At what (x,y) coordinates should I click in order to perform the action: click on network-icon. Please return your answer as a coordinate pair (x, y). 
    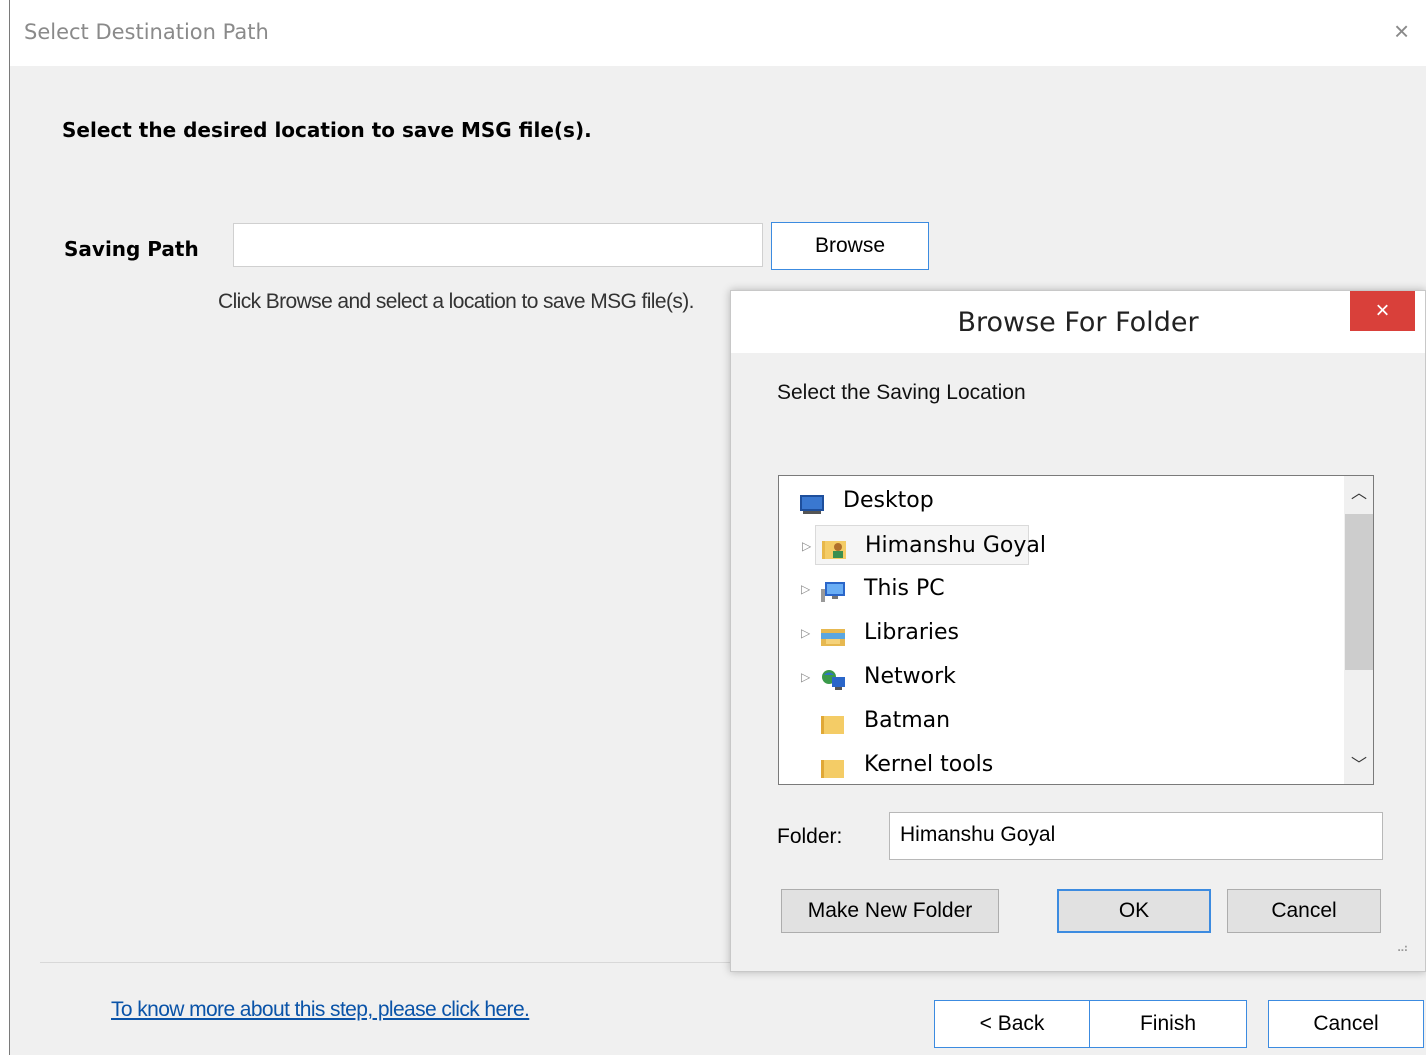
    Looking at the image, I should click on (833, 677).